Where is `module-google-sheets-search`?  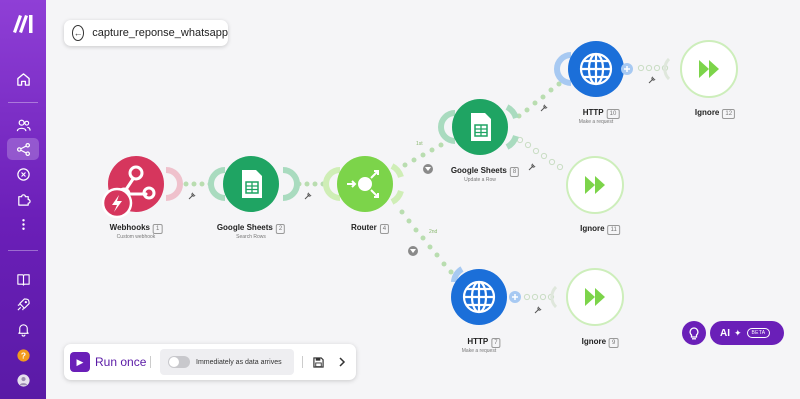
module-google-sheets-search is located at coordinates (254, 184).